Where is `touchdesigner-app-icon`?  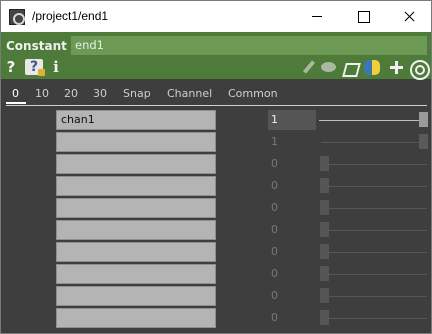 touchdesigner-app-icon is located at coordinates (17, 17).